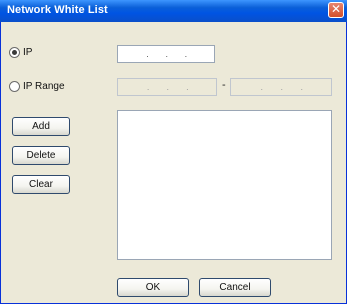  Describe the element at coordinates (235, 287) in the screenshot. I see `cancel-button: Cancel` at that location.